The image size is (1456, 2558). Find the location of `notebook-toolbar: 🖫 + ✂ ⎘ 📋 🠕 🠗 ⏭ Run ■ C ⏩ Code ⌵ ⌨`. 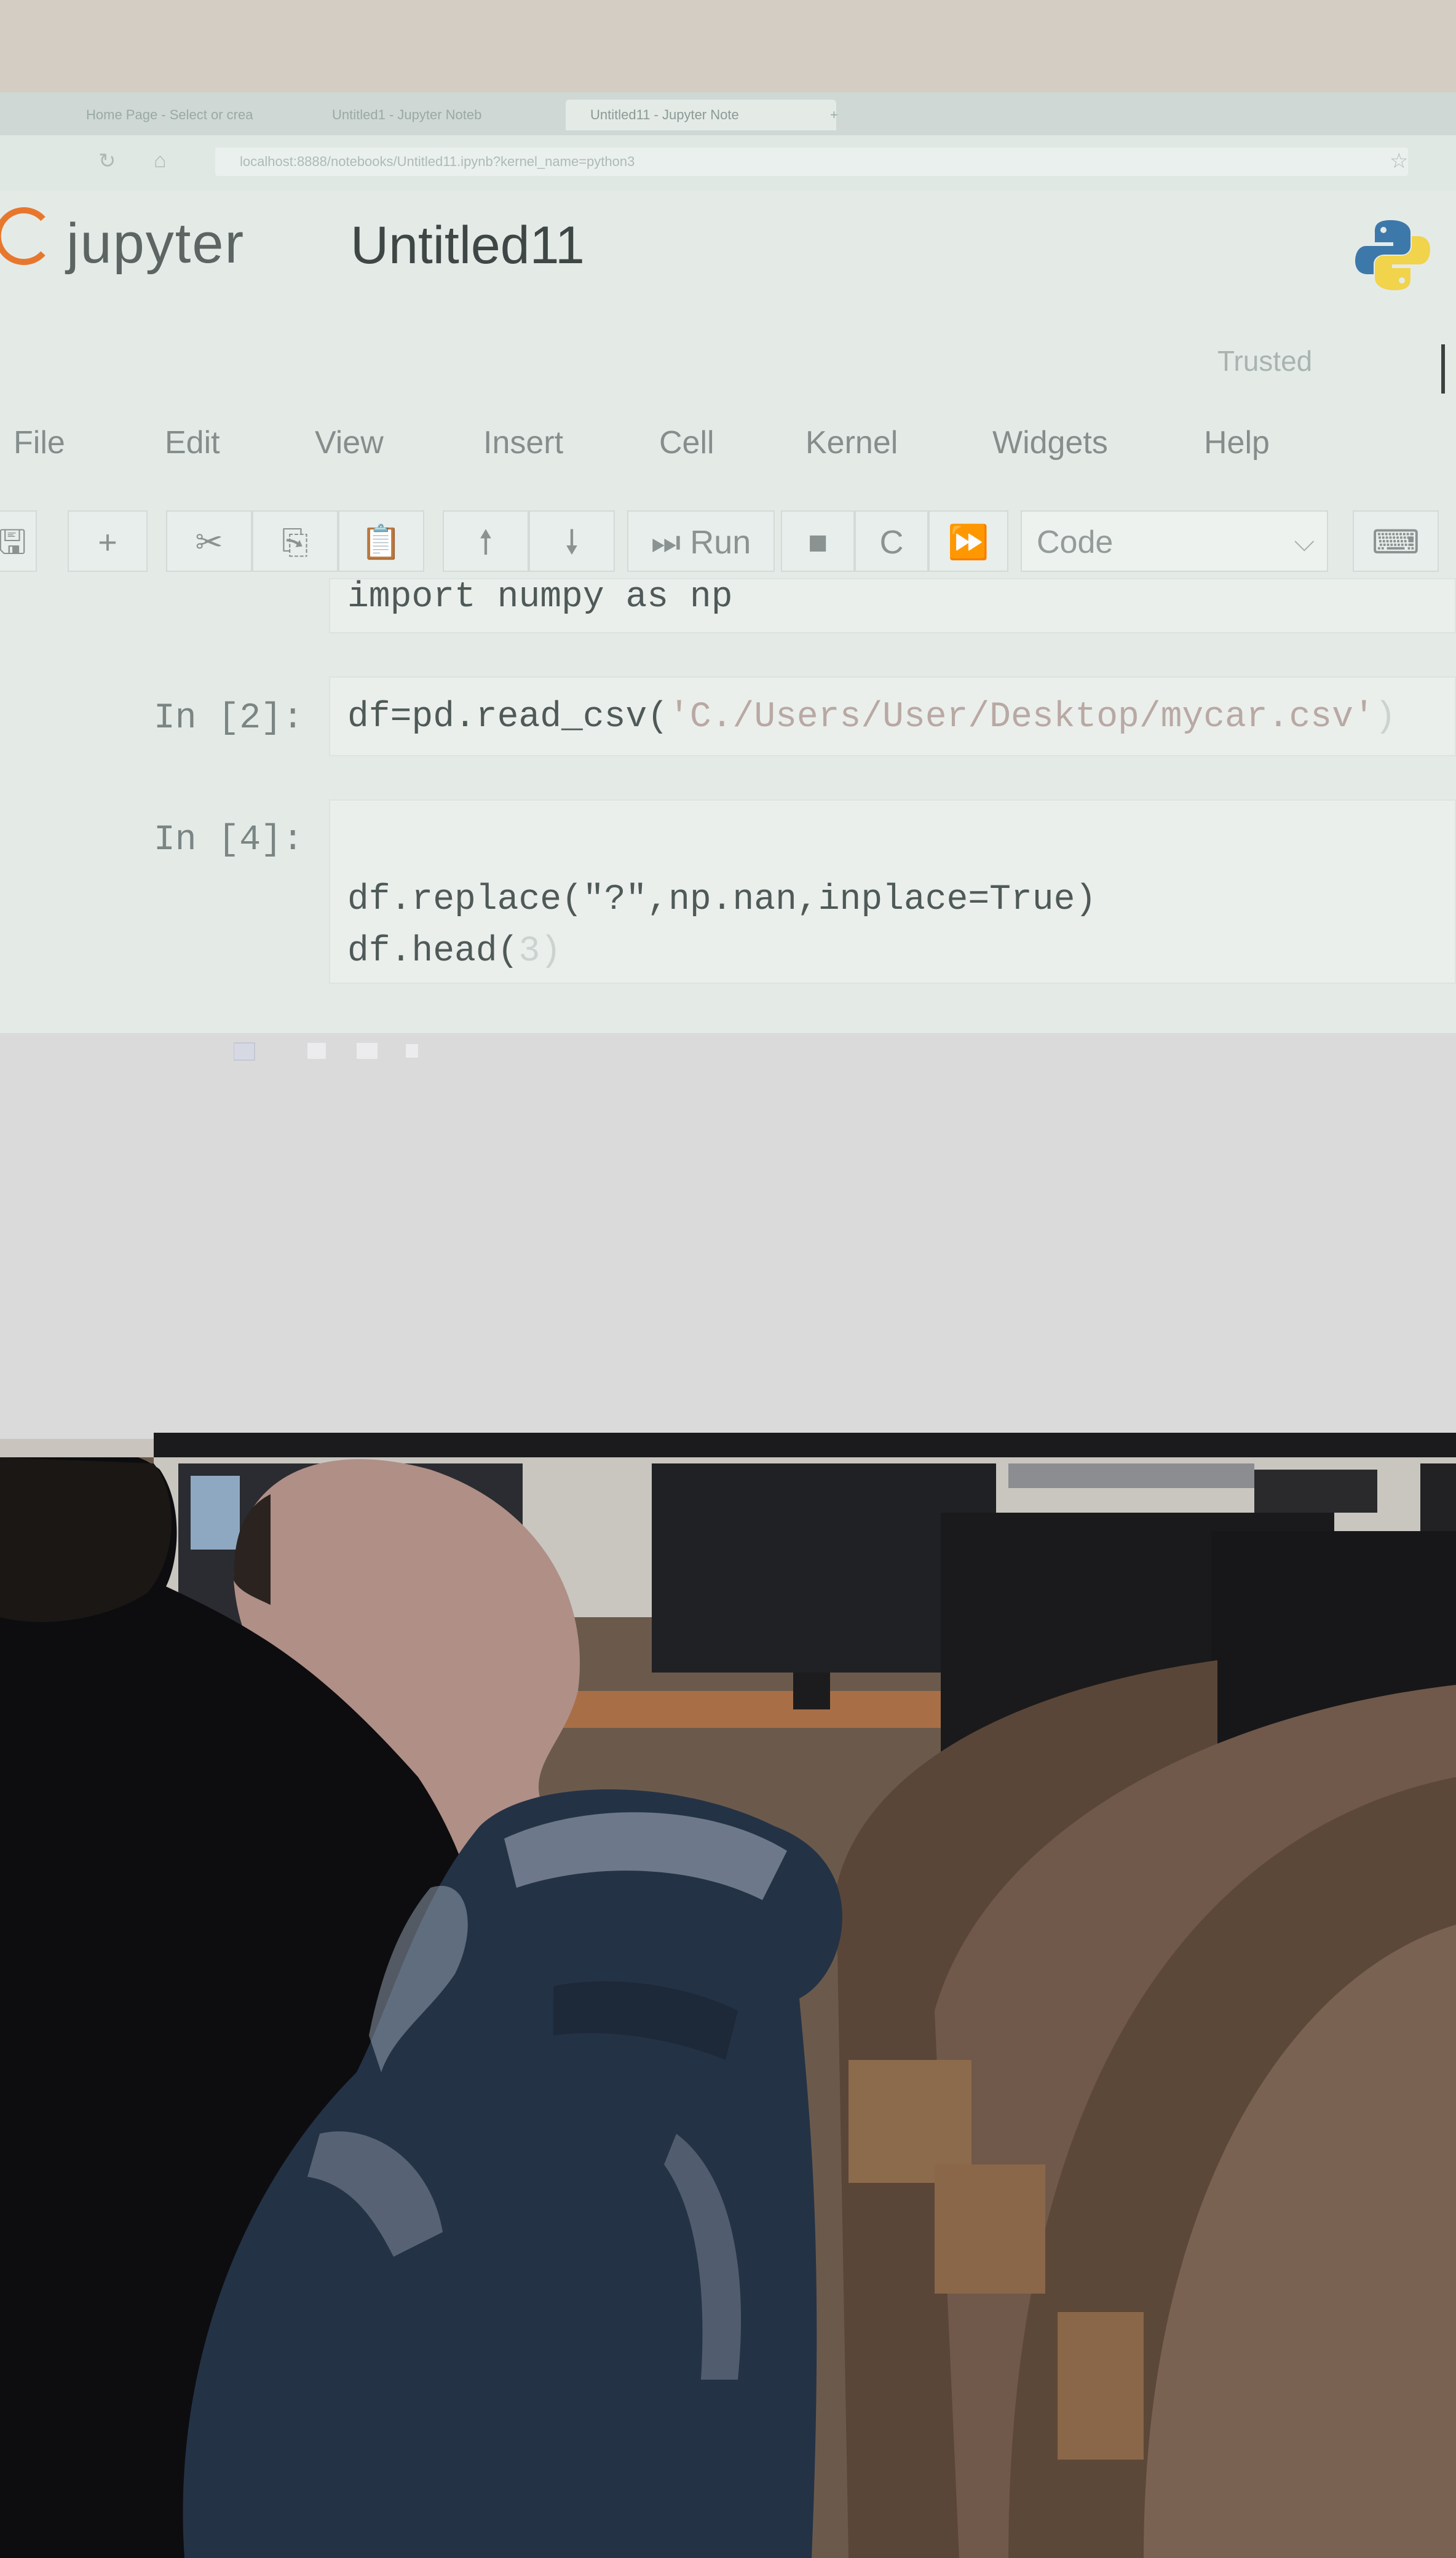

notebook-toolbar: 🖫 + ✂ ⎘ 📋 🠕 🠗 ⏭ Run ■ C ⏩ Code ⌵ ⌨ is located at coordinates (728, 544).